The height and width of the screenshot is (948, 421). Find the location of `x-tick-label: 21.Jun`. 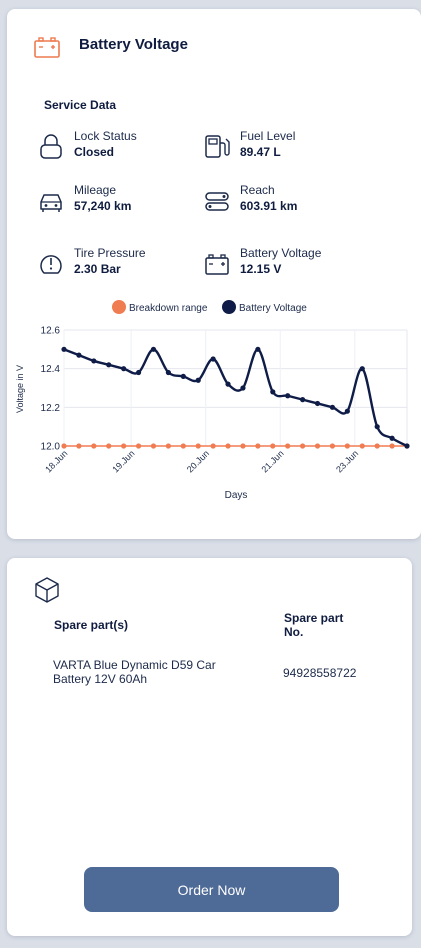

x-tick-label: 21.Jun is located at coordinates (272, 461).